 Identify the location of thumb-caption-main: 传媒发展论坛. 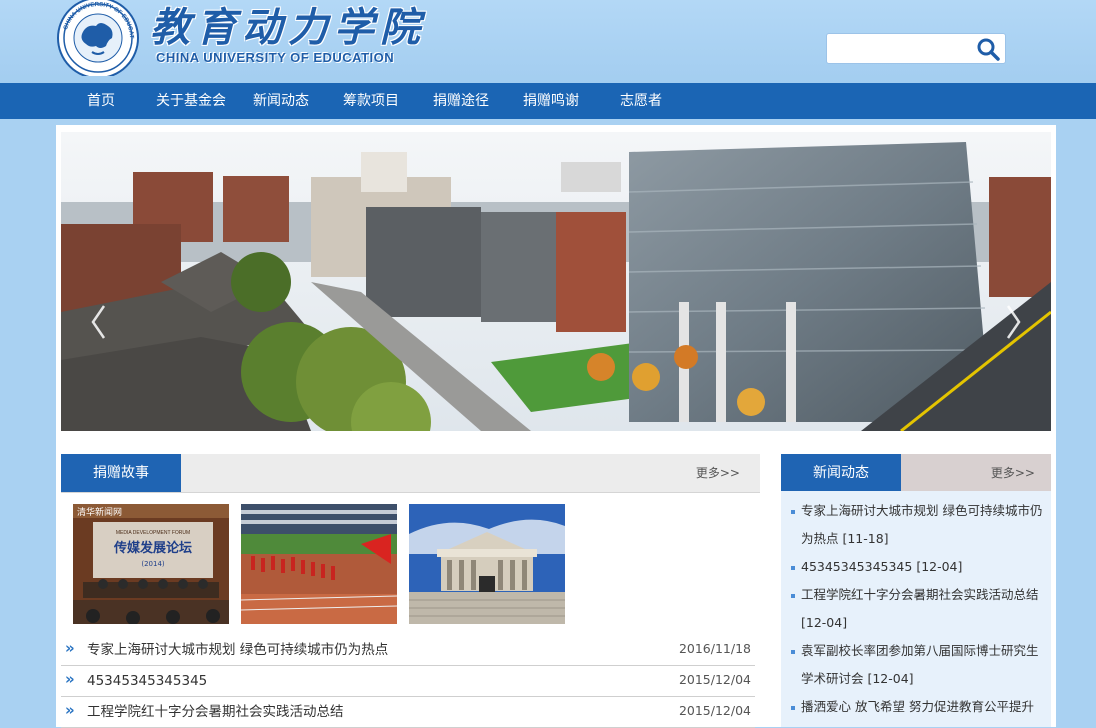
(152, 548).